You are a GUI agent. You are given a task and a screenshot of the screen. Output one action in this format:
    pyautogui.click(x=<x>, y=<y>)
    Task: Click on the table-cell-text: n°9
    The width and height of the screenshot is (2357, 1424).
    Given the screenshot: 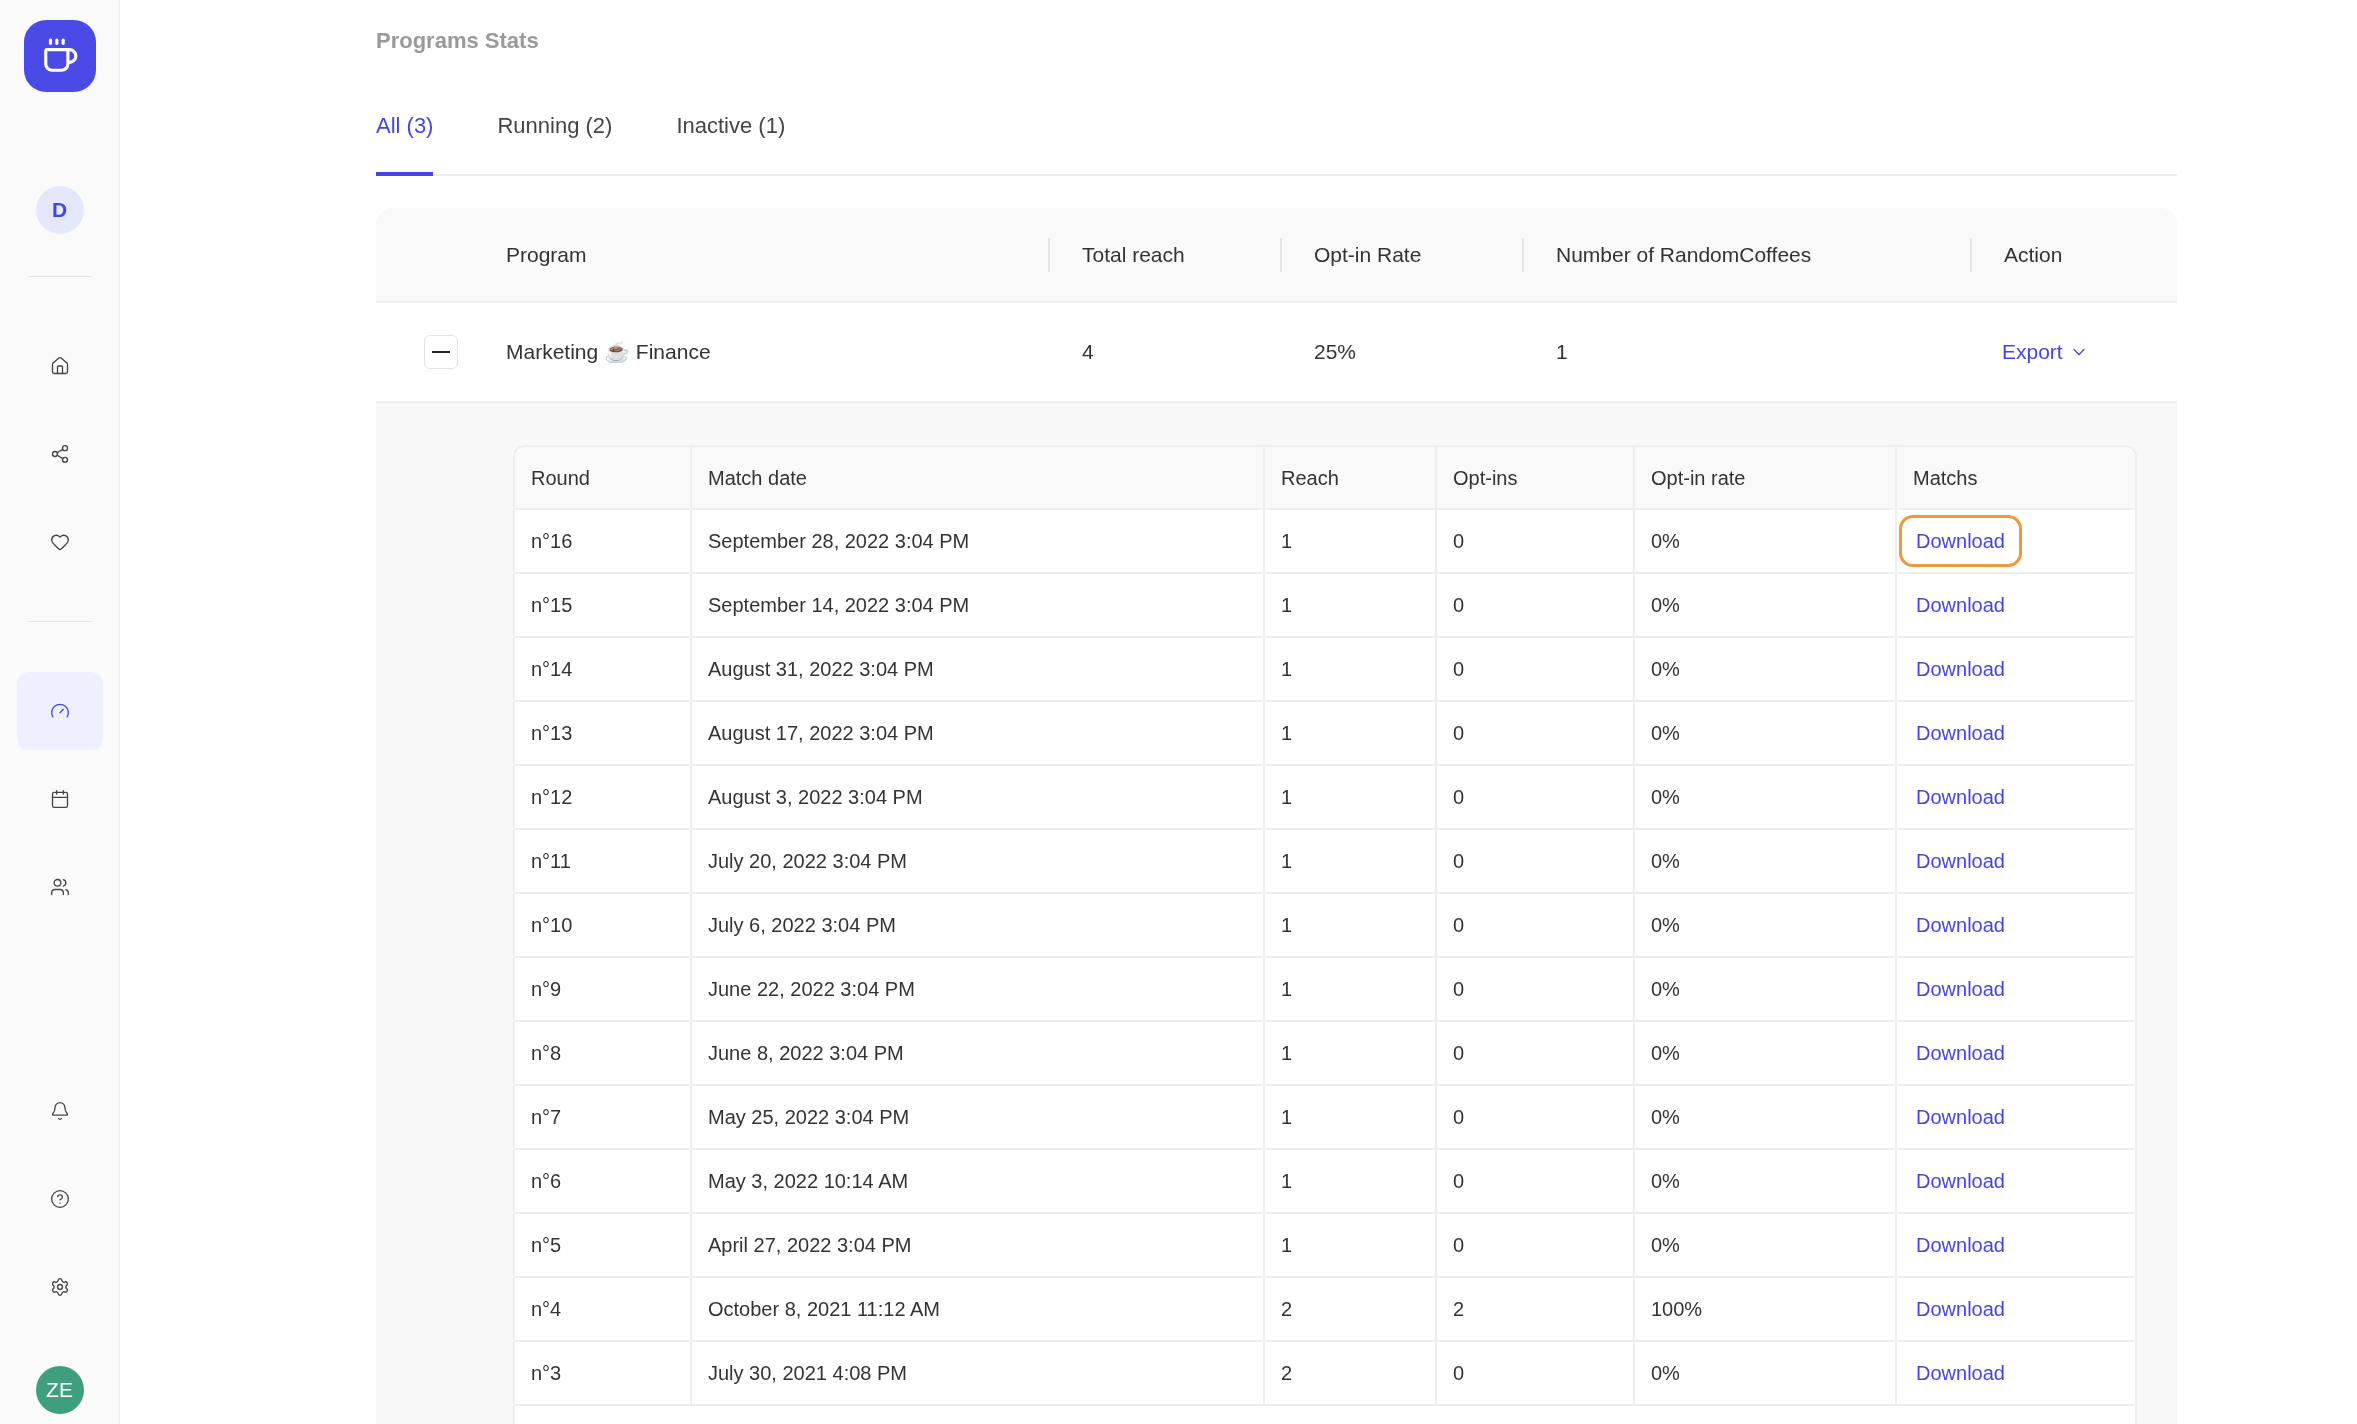 What is the action you would take?
    pyautogui.click(x=546, y=989)
    